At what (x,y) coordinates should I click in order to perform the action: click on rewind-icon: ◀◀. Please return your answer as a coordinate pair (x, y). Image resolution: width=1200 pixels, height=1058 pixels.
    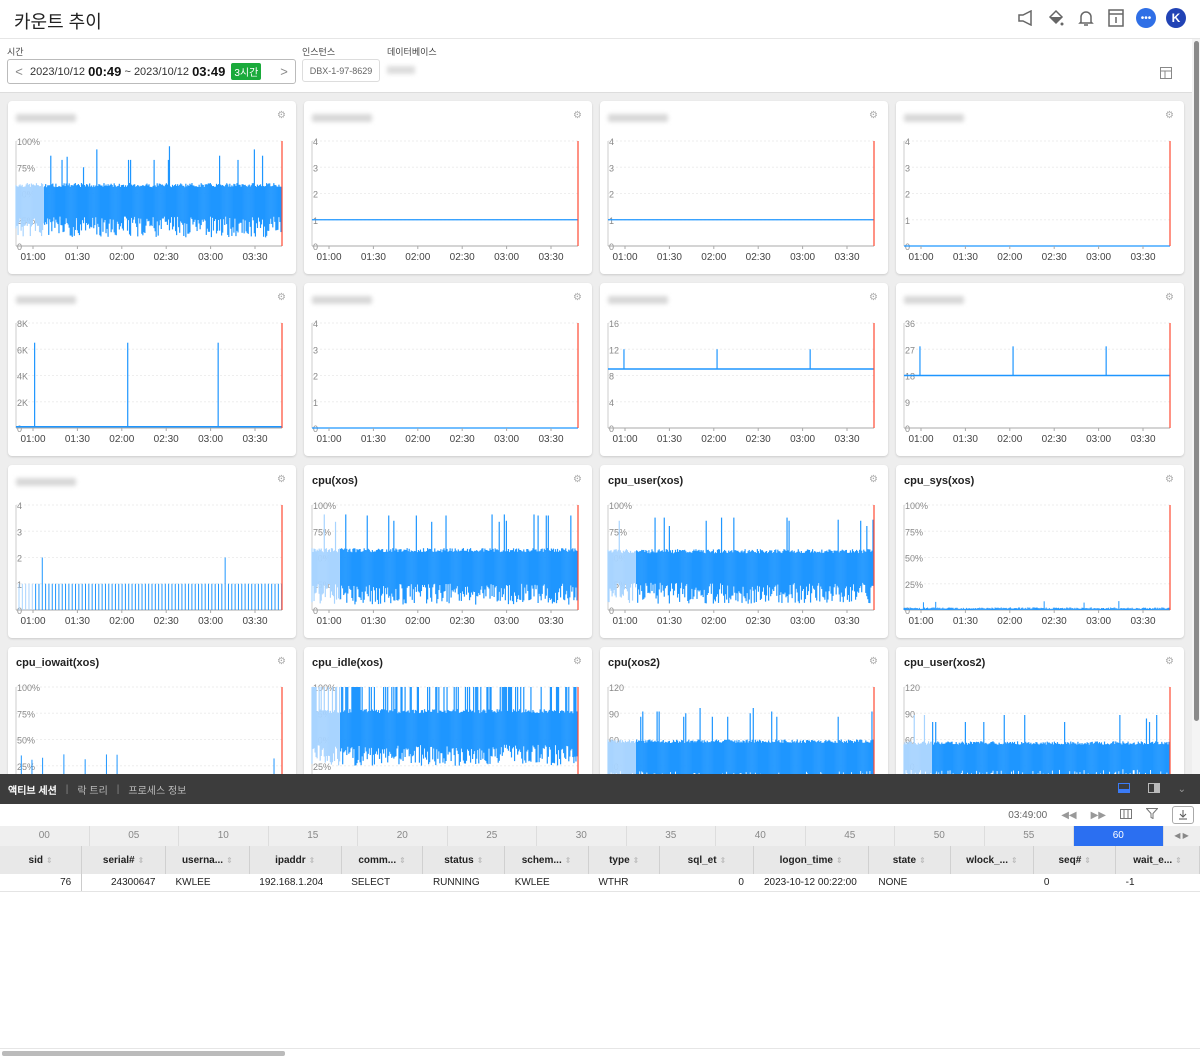
    Looking at the image, I should click on (1068, 815).